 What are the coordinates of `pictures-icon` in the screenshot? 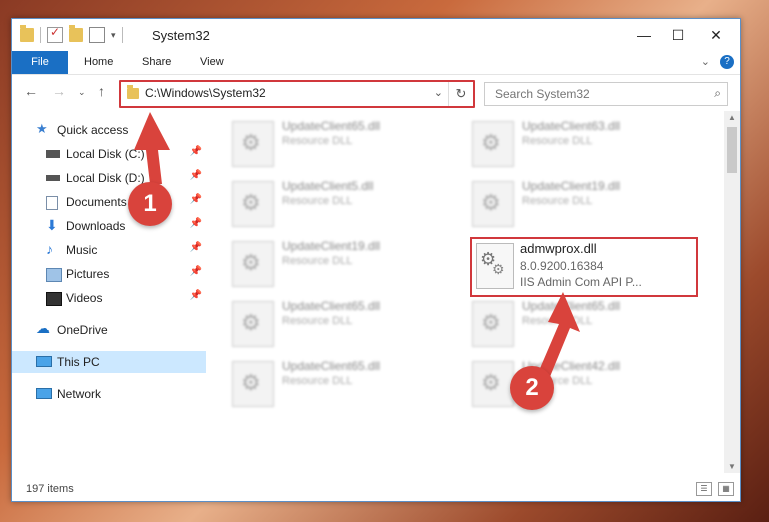 It's located at (54, 275).